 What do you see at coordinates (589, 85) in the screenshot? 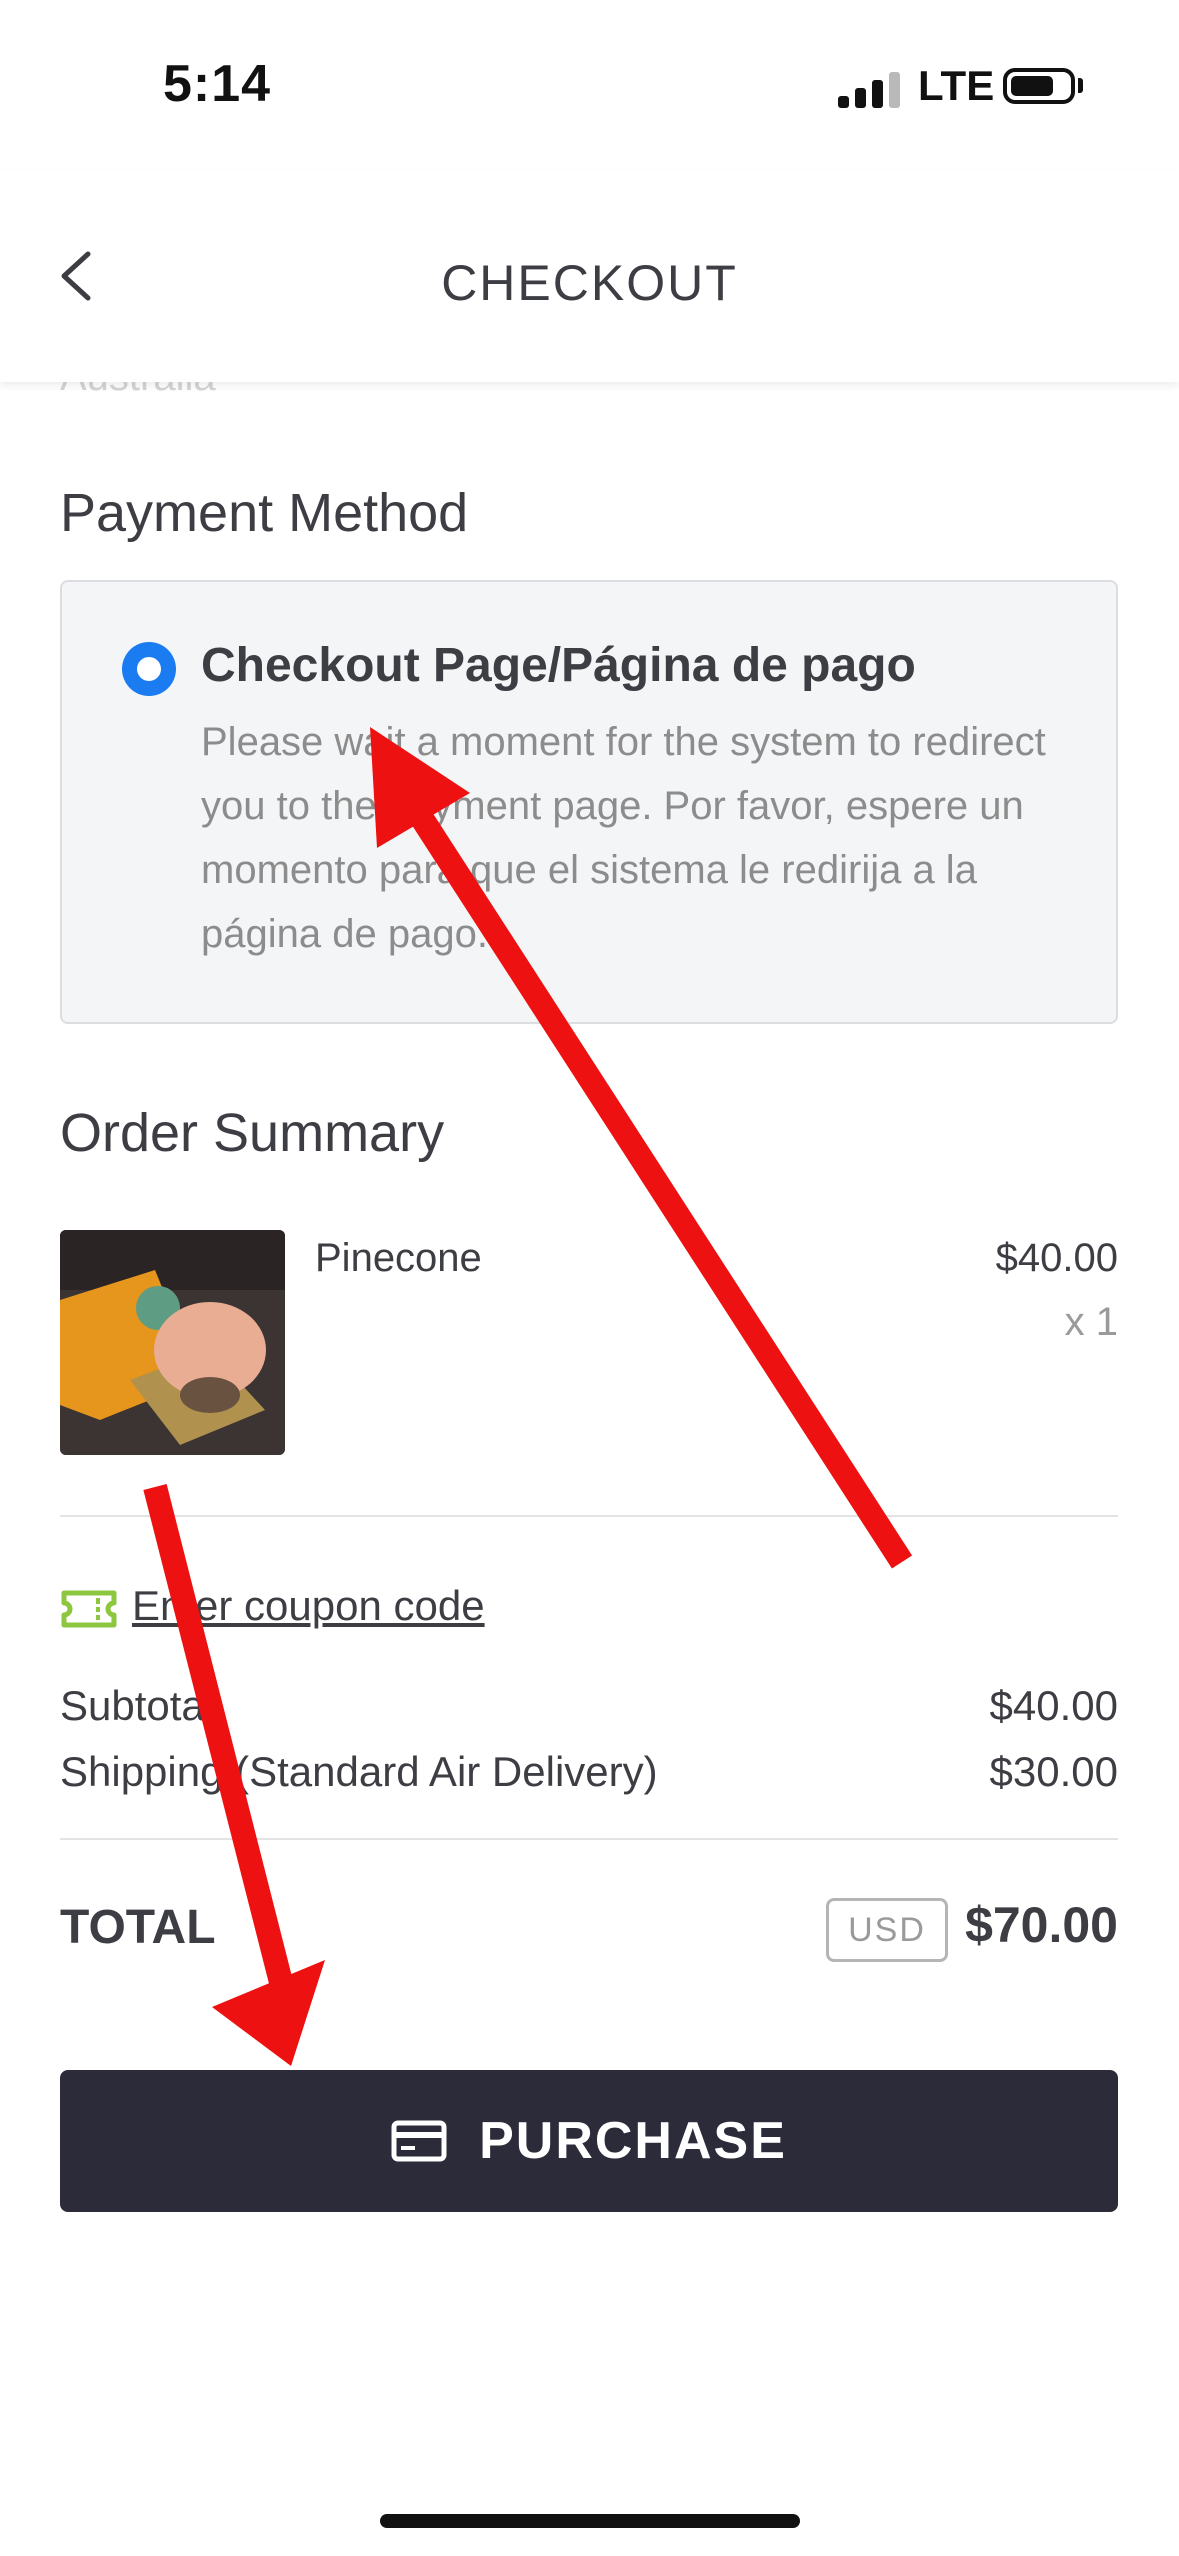
I see `status-bar: 5:14 LTE` at bounding box center [589, 85].